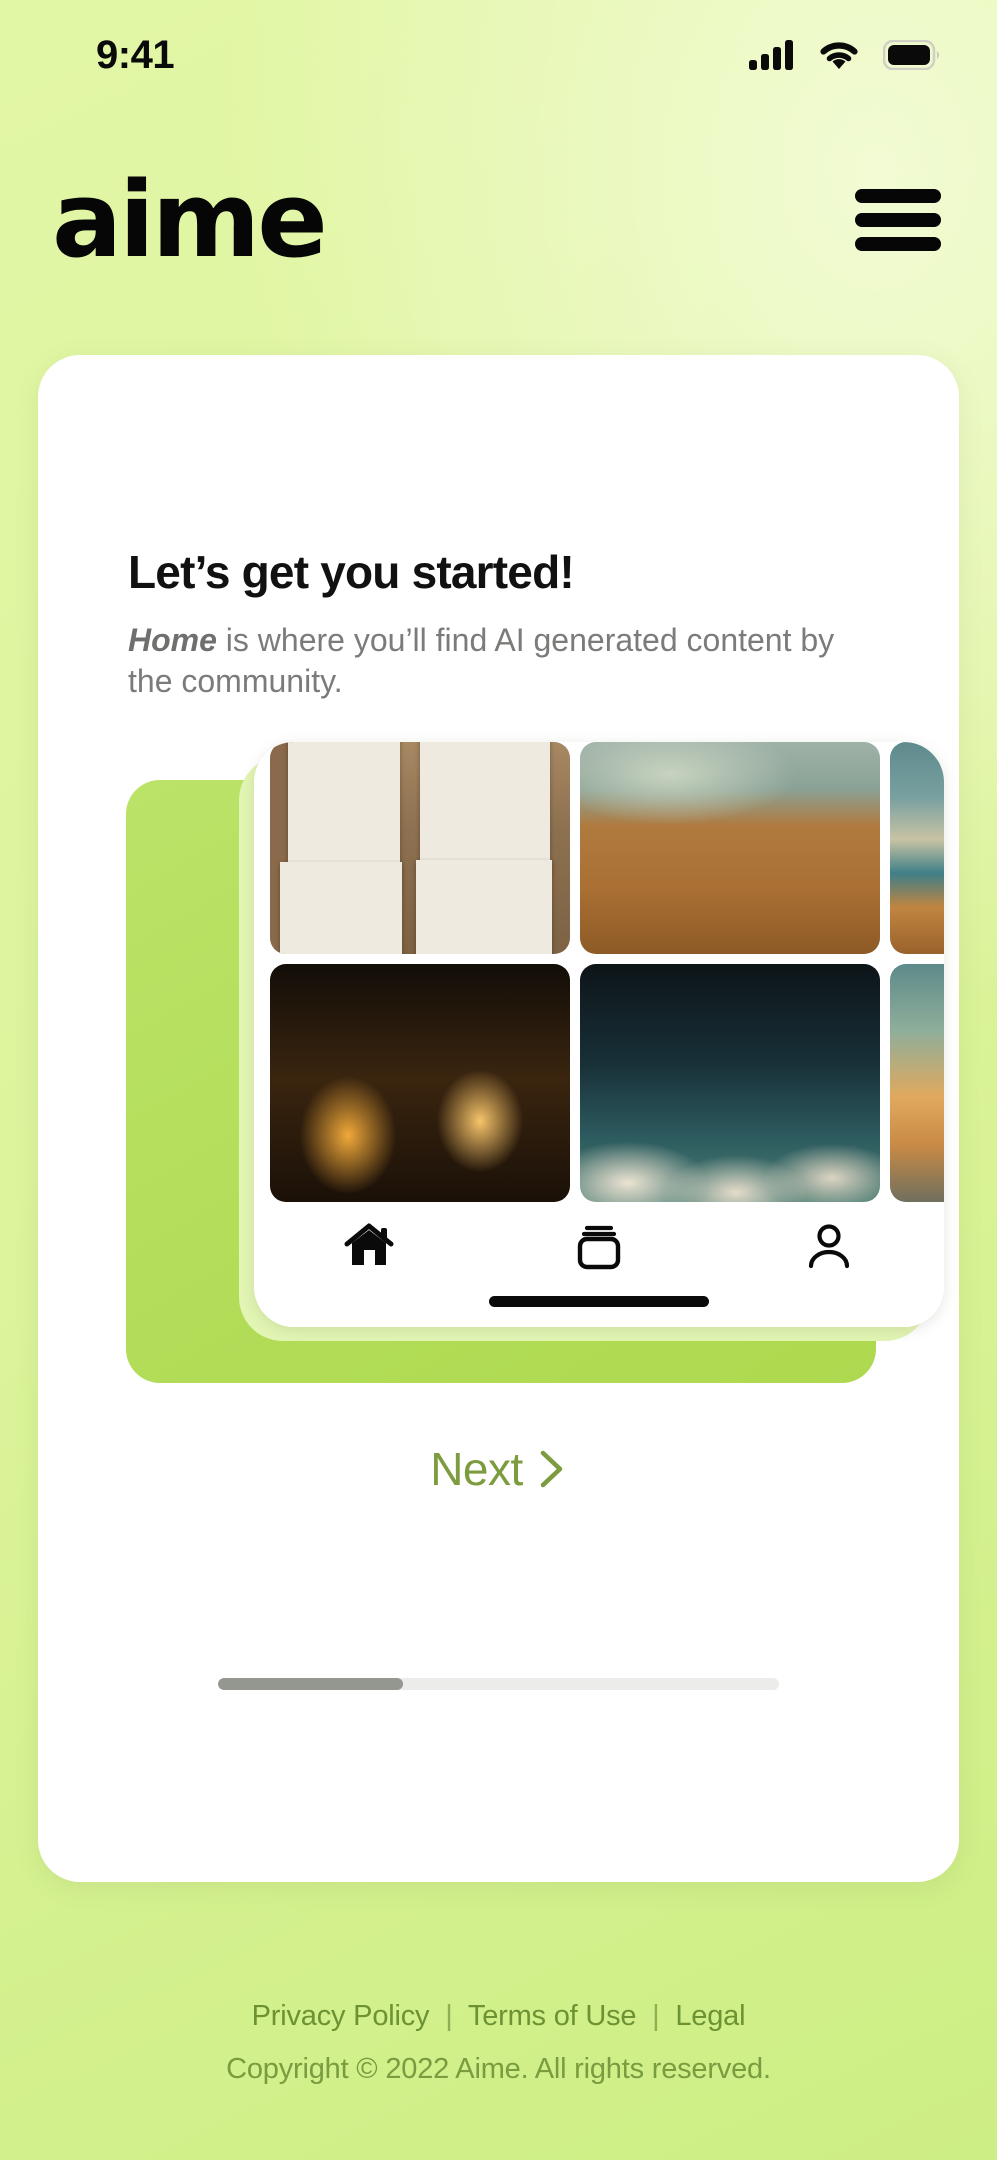 This screenshot has height=2160, width=997. Describe the element at coordinates (552, 2016) in the screenshot. I see `terms-of-use-link: Terms of Use` at that location.